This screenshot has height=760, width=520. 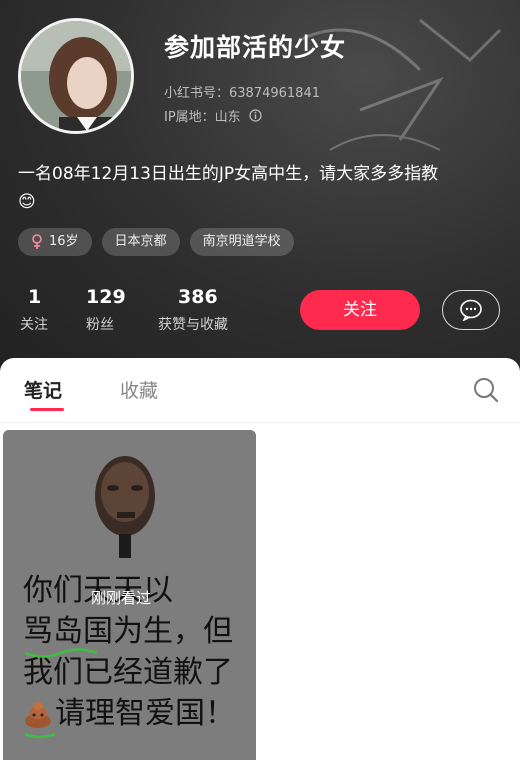 I want to click on active-tab-indicator, so click(x=47, y=409).